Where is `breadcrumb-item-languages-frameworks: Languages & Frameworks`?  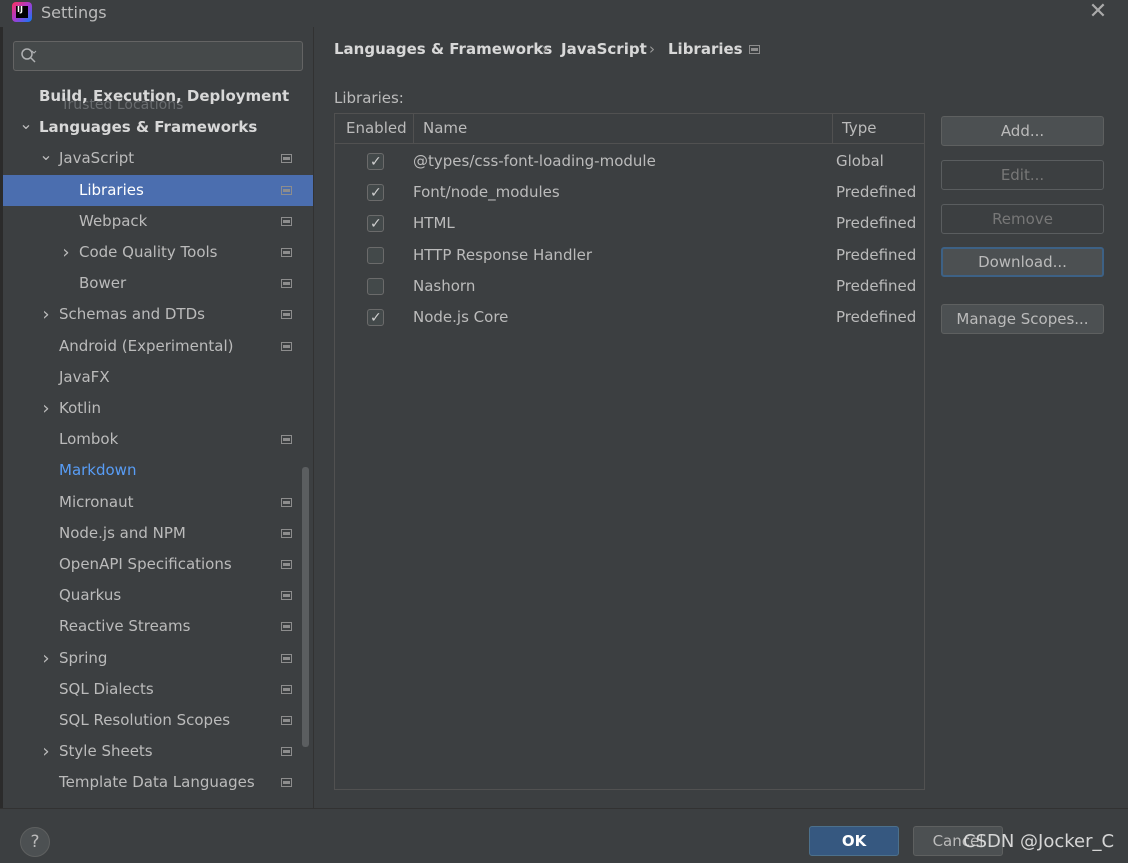 breadcrumb-item-languages-frameworks: Languages & Frameworks is located at coordinates (443, 49).